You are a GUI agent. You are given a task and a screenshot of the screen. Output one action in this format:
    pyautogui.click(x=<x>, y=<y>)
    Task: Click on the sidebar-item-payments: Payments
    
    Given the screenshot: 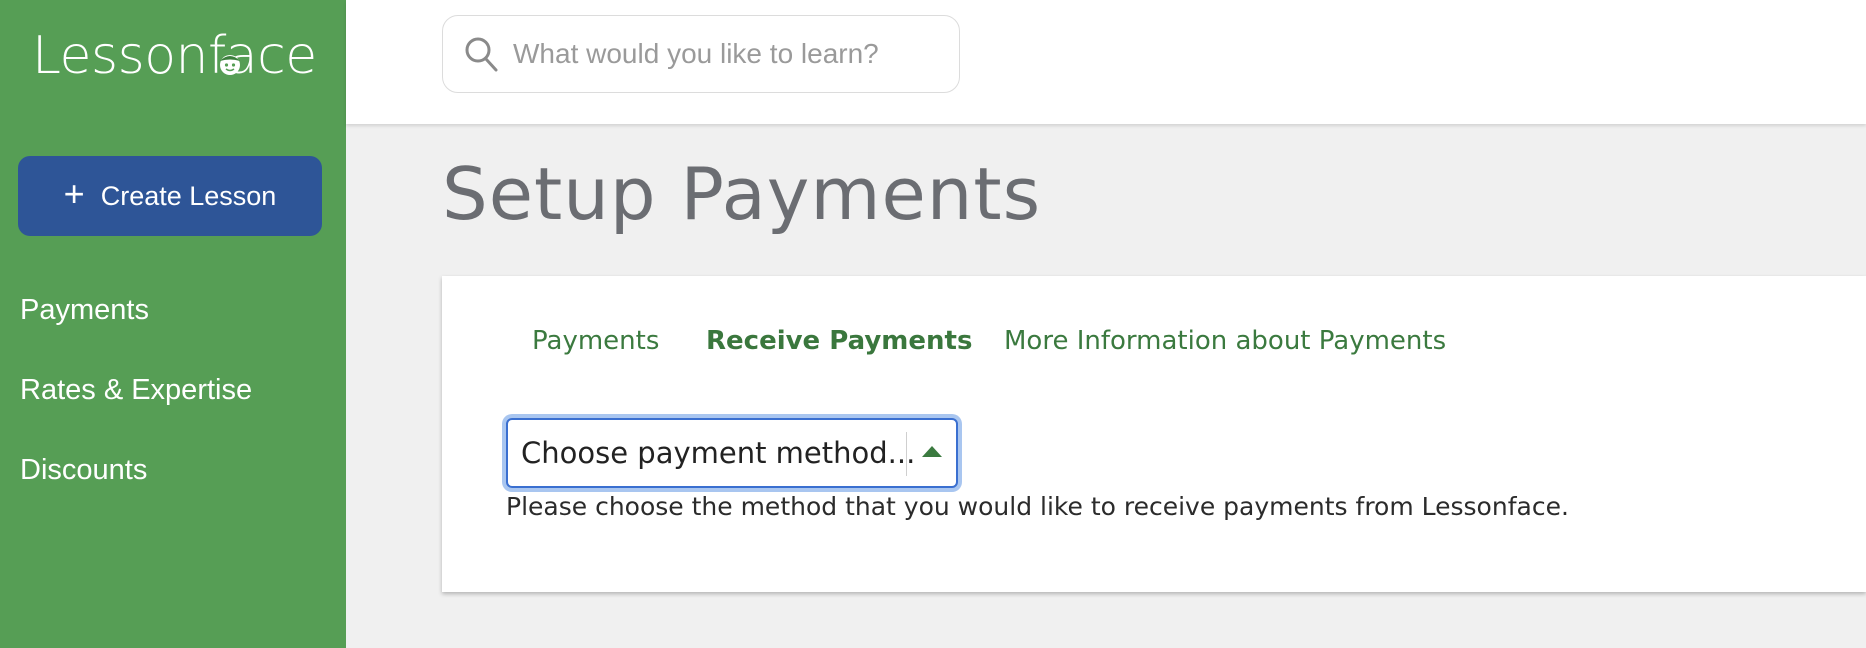 What is the action you would take?
    pyautogui.click(x=84, y=310)
    